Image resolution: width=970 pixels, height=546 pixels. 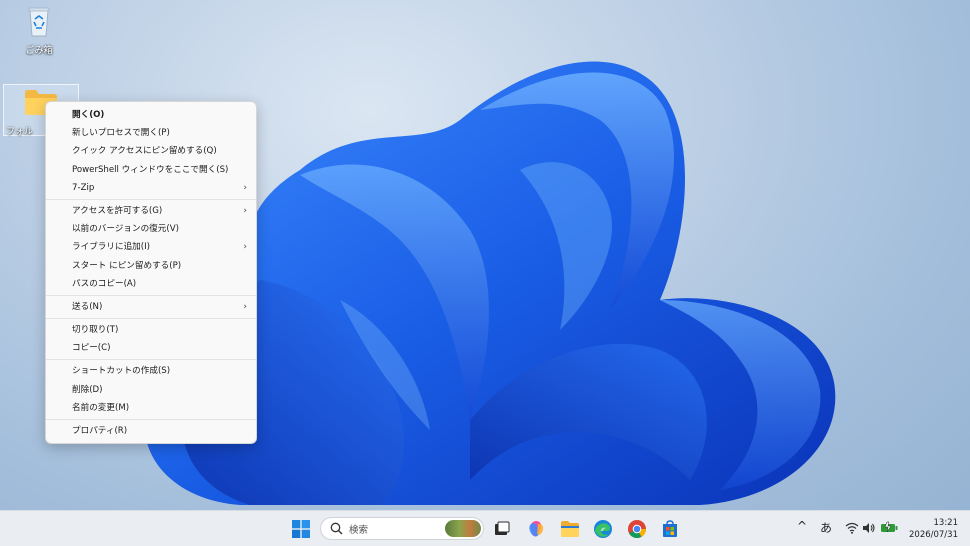 What do you see at coordinates (91, 348) in the screenshot?
I see `context-menu-item-label: コピー(C)` at bounding box center [91, 348].